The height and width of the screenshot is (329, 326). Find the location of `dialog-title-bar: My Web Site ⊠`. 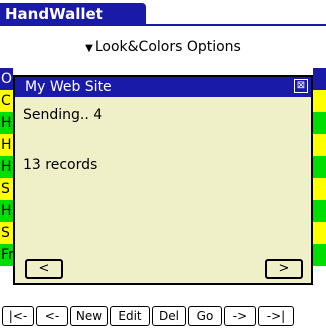

dialog-title-bar: My Web Site ⊠ is located at coordinates (163, 87).